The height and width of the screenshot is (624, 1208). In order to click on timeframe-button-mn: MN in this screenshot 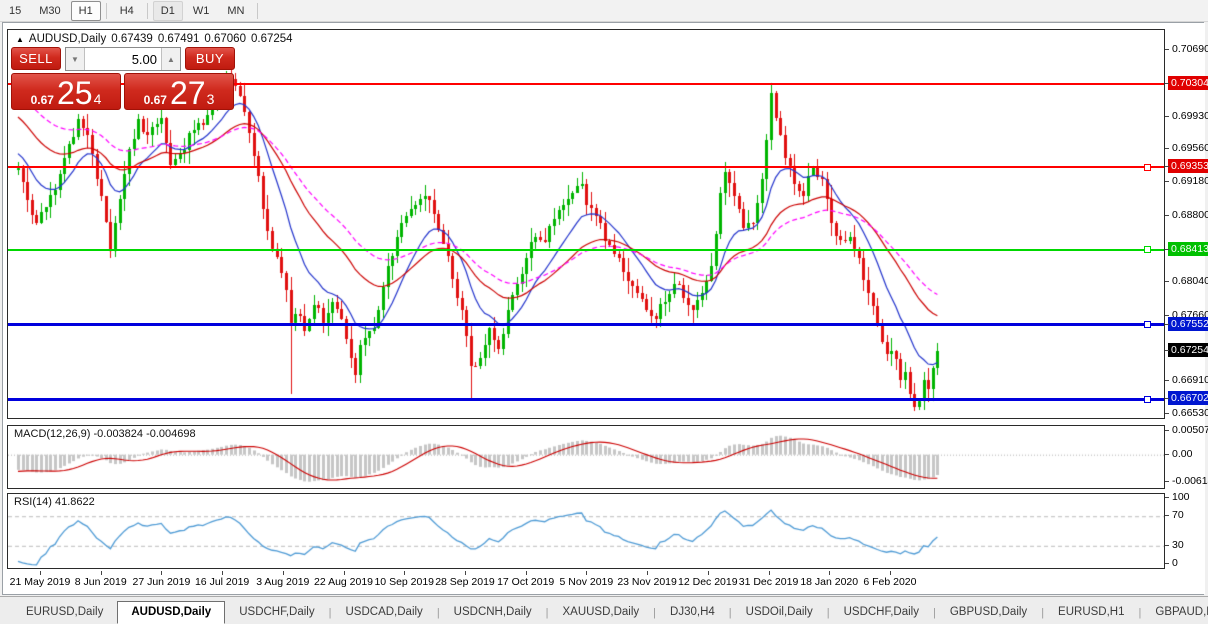, I will do `click(235, 11)`.